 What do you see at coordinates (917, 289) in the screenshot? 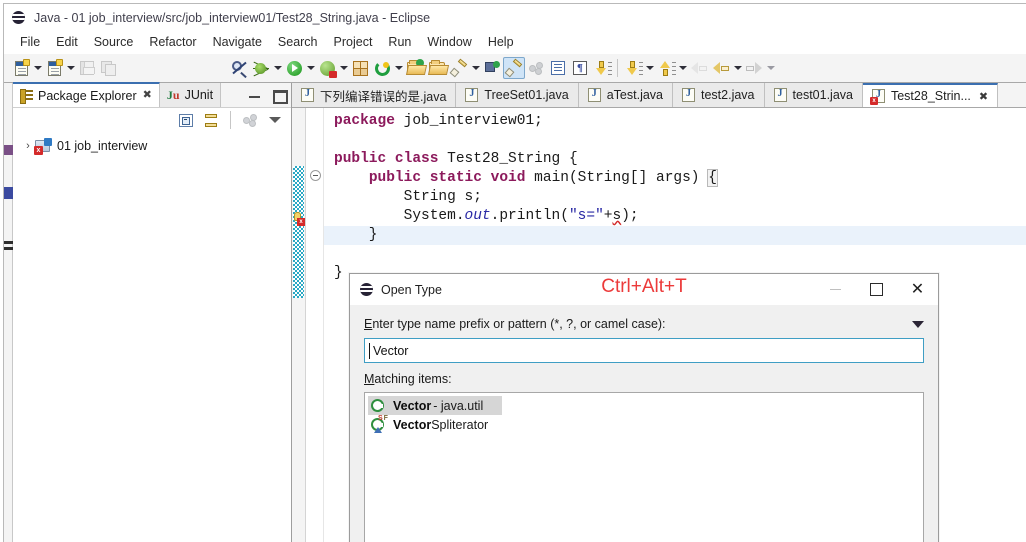
I see `close-button: ✕` at bounding box center [917, 289].